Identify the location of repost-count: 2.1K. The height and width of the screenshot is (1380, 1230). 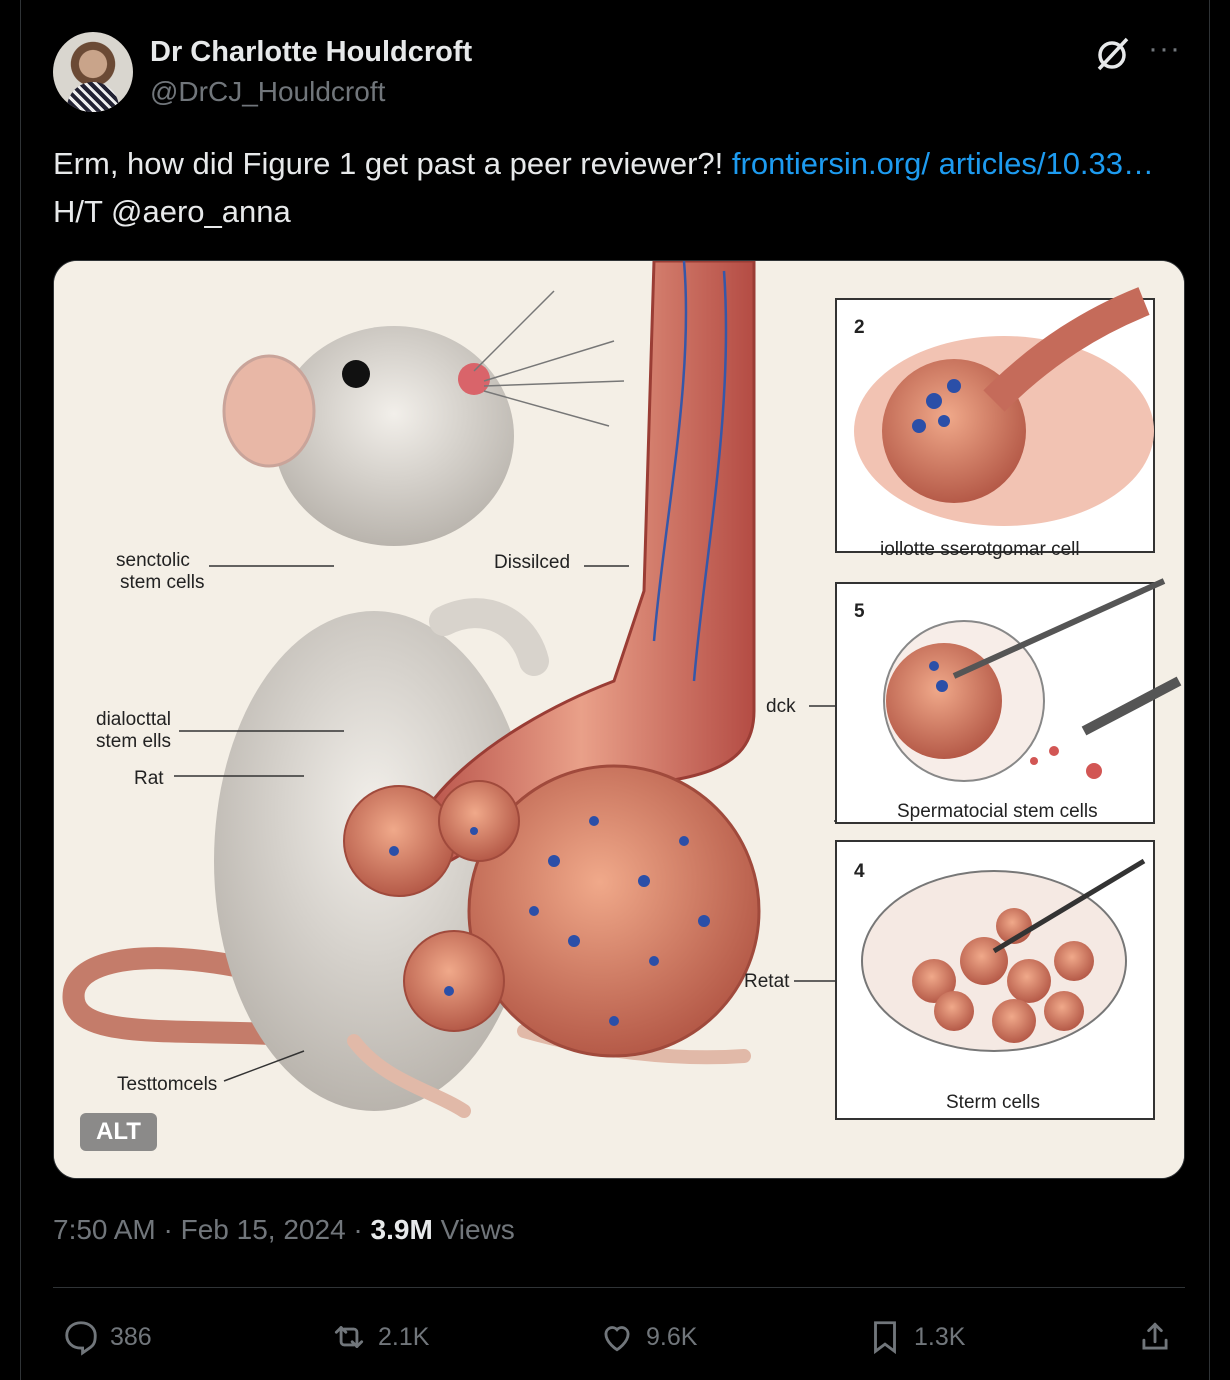
(404, 1336).